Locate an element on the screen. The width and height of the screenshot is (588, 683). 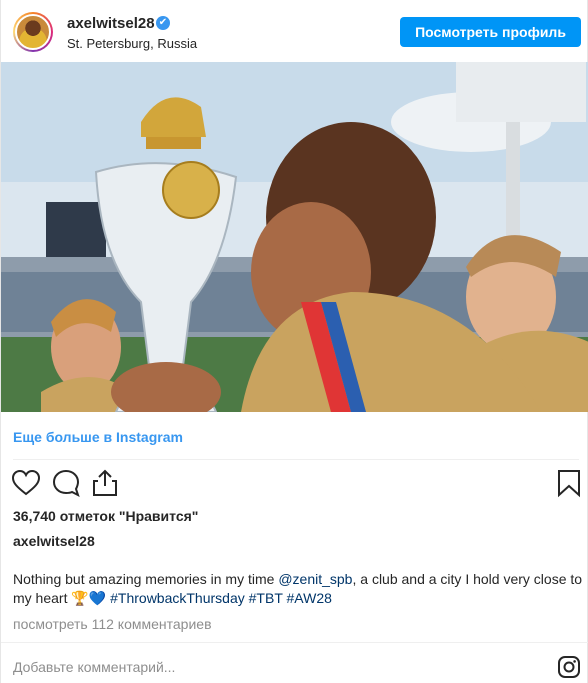
heart-icon is located at coordinates (26, 483).